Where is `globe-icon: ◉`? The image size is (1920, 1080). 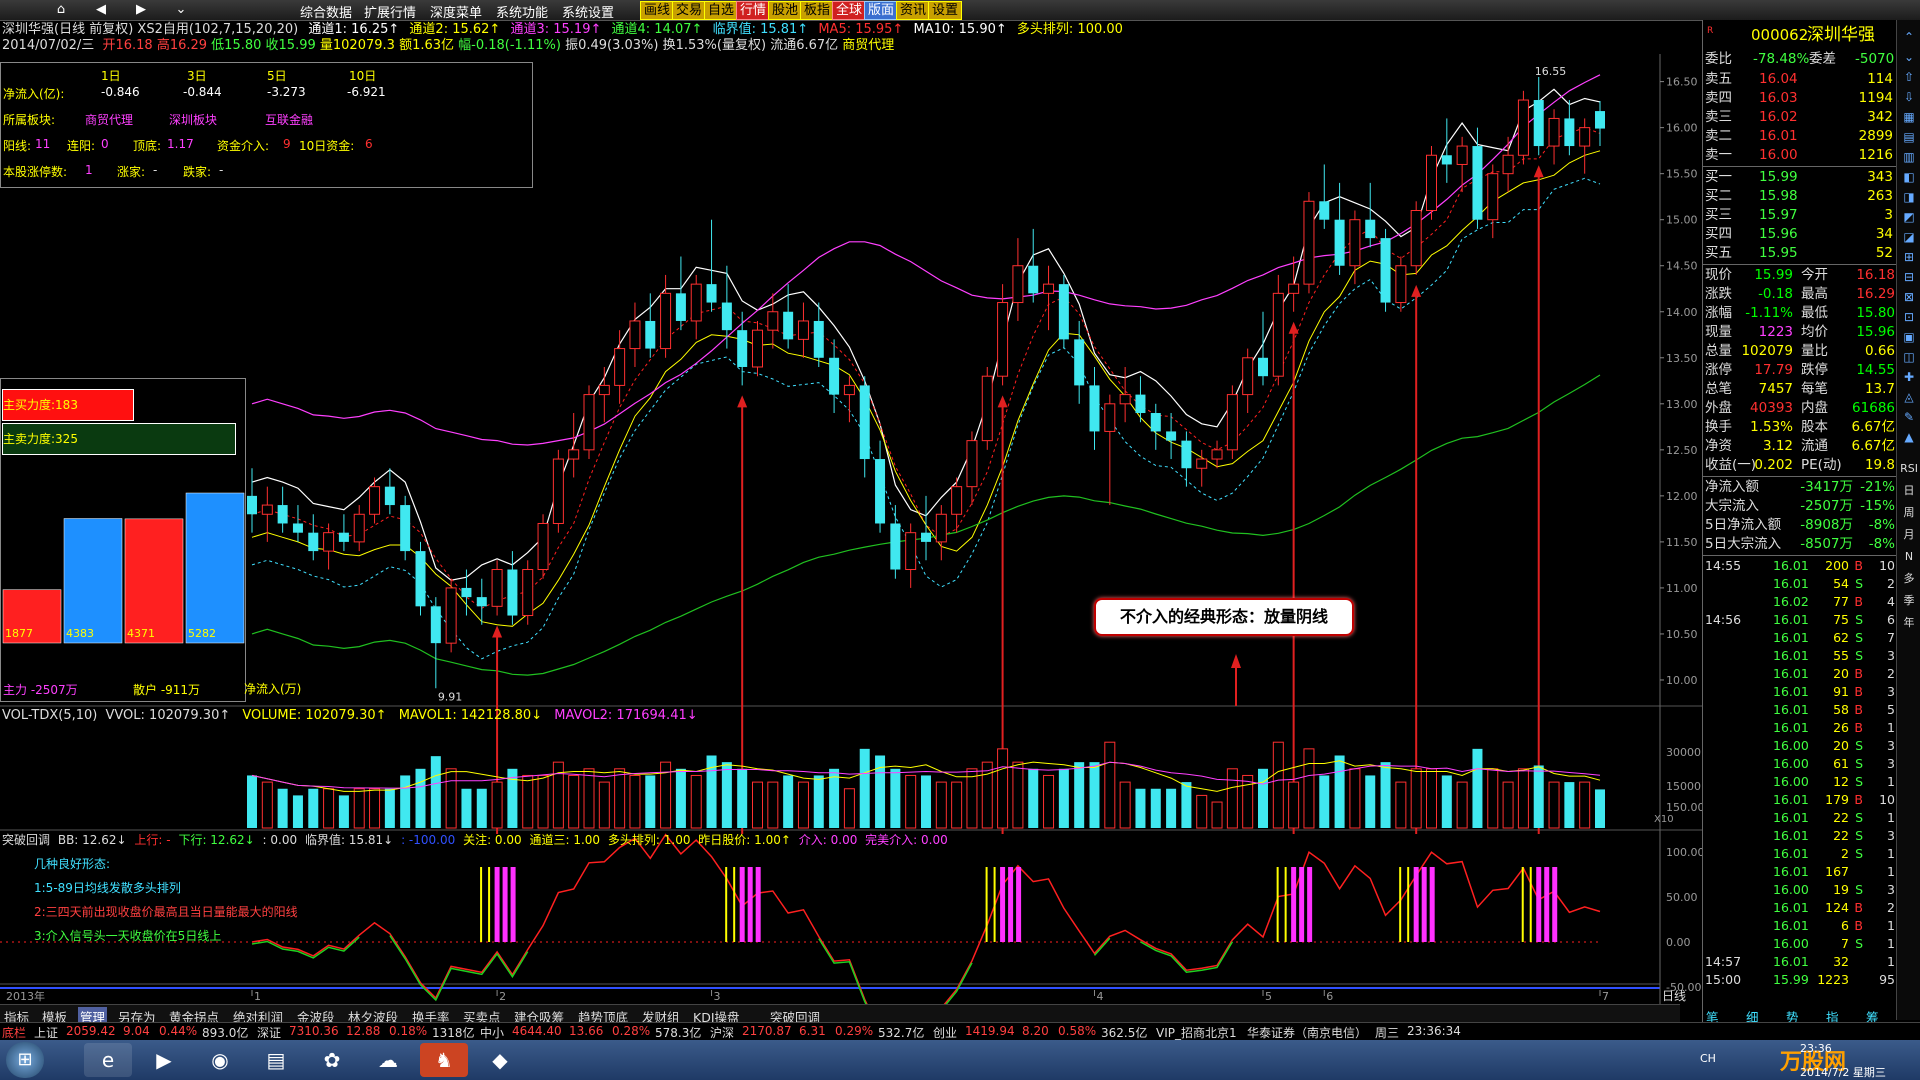 globe-icon: ◉ is located at coordinates (220, 1060).